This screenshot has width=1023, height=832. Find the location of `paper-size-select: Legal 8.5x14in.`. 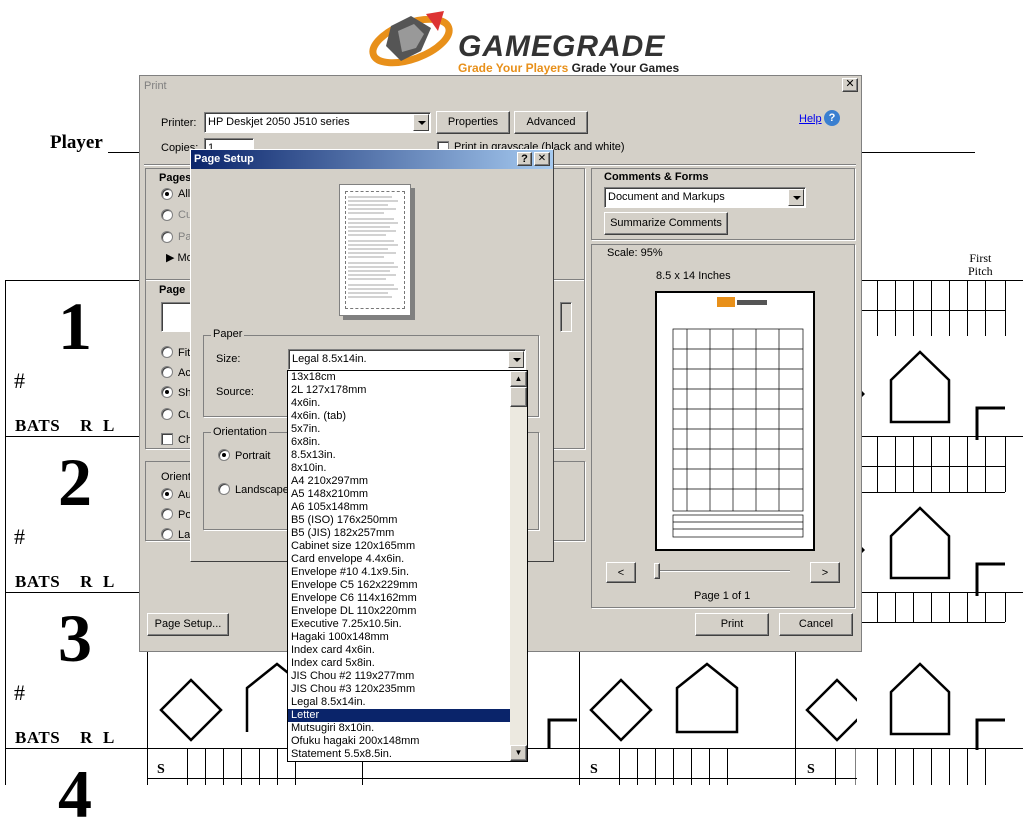

paper-size-select: Legal 8.5x14in. is located at coordinates (407, 359).